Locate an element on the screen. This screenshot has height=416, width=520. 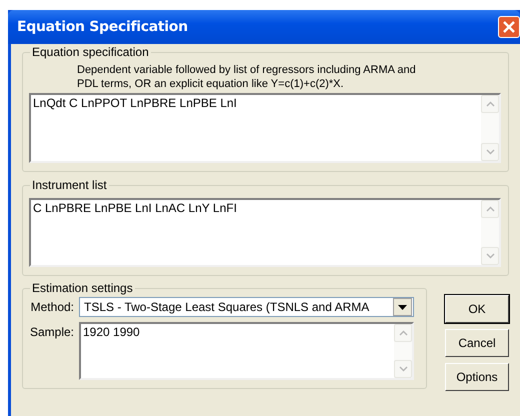
dialog-button: OK is located at coordinates (477, 309).